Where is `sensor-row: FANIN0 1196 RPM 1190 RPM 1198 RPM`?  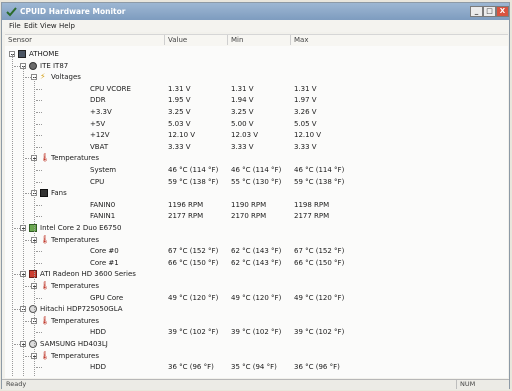 sensor-row: FANIN0 1196 RPM 1190 RPM 1198 RPM is located at coordinates (256, 205).